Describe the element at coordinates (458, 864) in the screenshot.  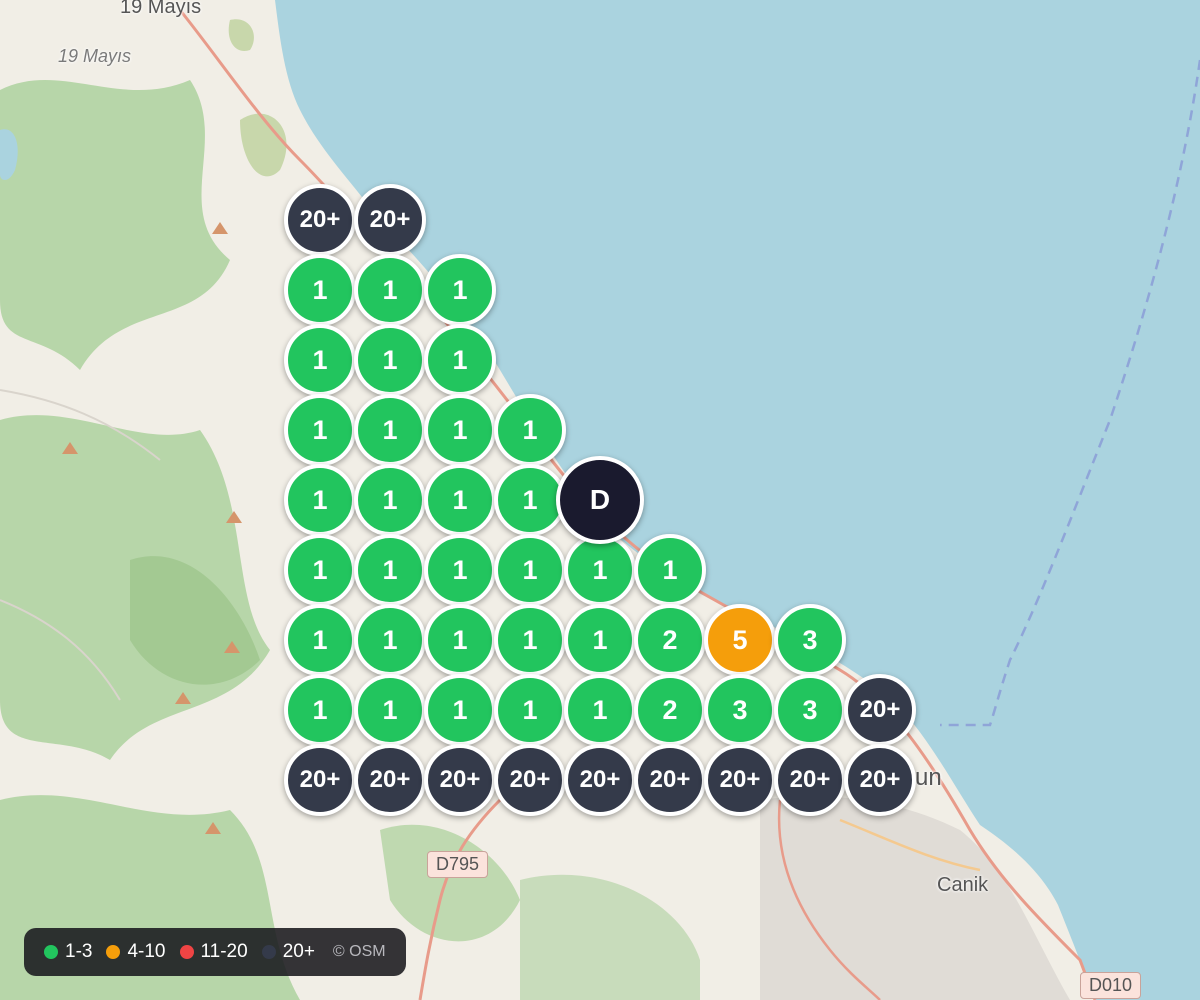
I see `road-shield-d795: D795` at that location.